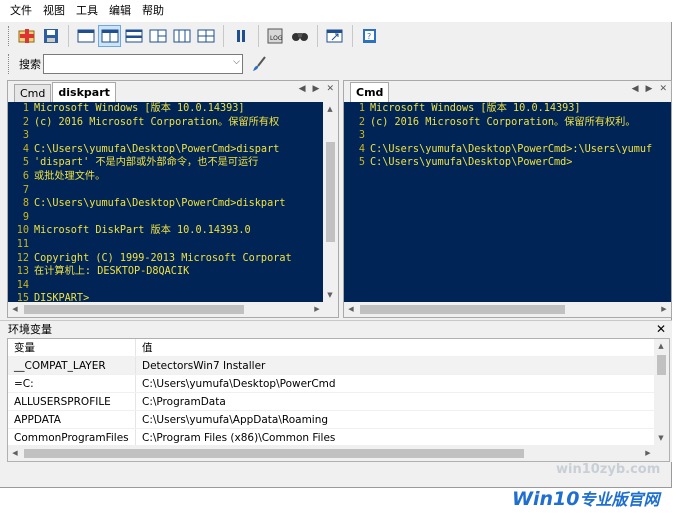 Image resolution: width=685 pixels, height=513 pixels. What do you see at coordinates (619, 499) in the screenshot?
I see `watermark-brand-cn: 专业版官网` at bounding box center [619, 499].